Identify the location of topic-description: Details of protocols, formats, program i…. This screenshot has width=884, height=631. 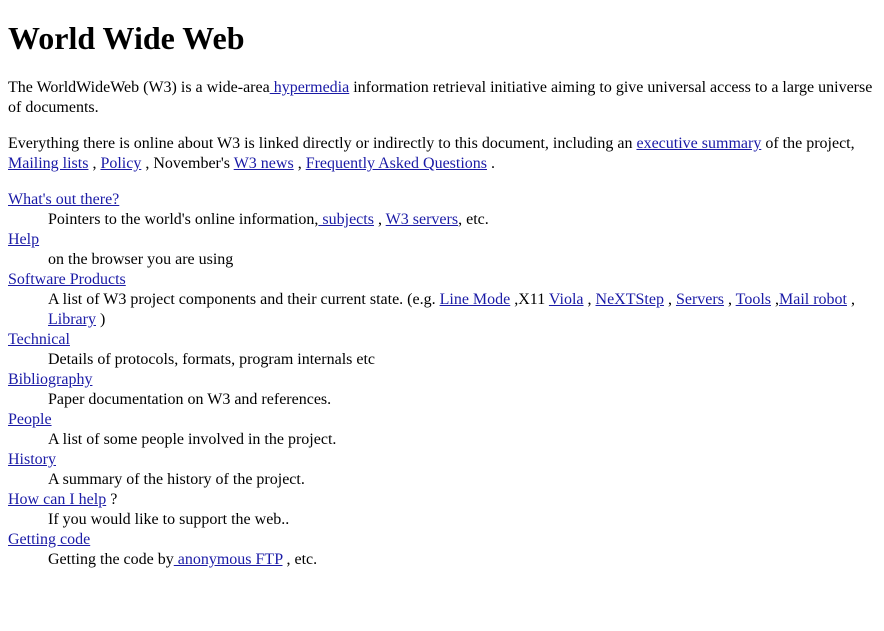
(462, 360).